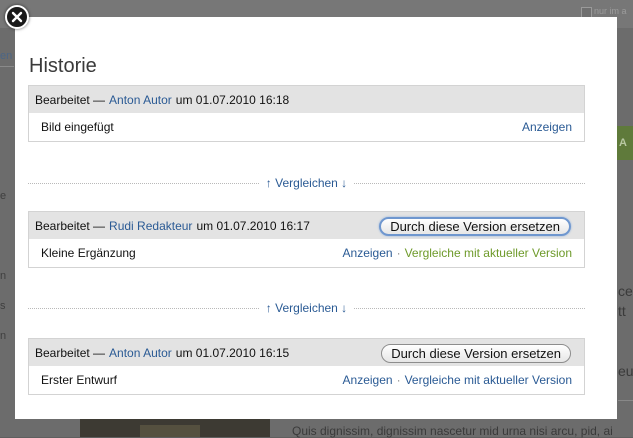  What do you see at coordinates (6, 56) in the screenshot?
I see `background-left-link: en` at bounding box center [6, 56].